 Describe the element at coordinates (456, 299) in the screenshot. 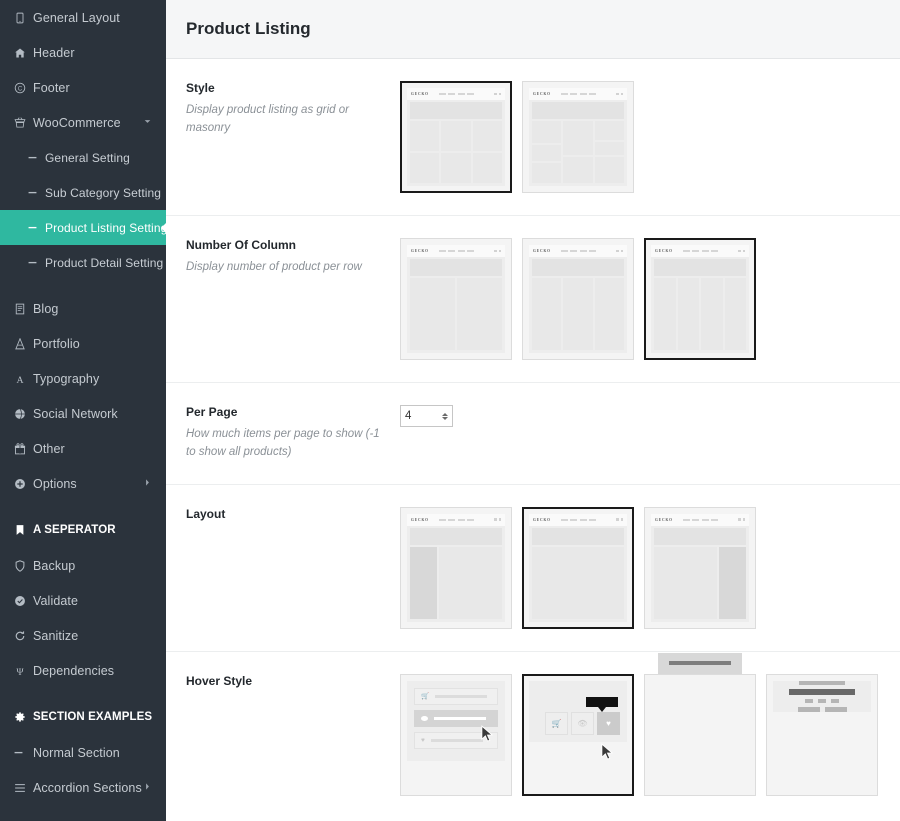

I see `column-option-2: GECKO` at that location.